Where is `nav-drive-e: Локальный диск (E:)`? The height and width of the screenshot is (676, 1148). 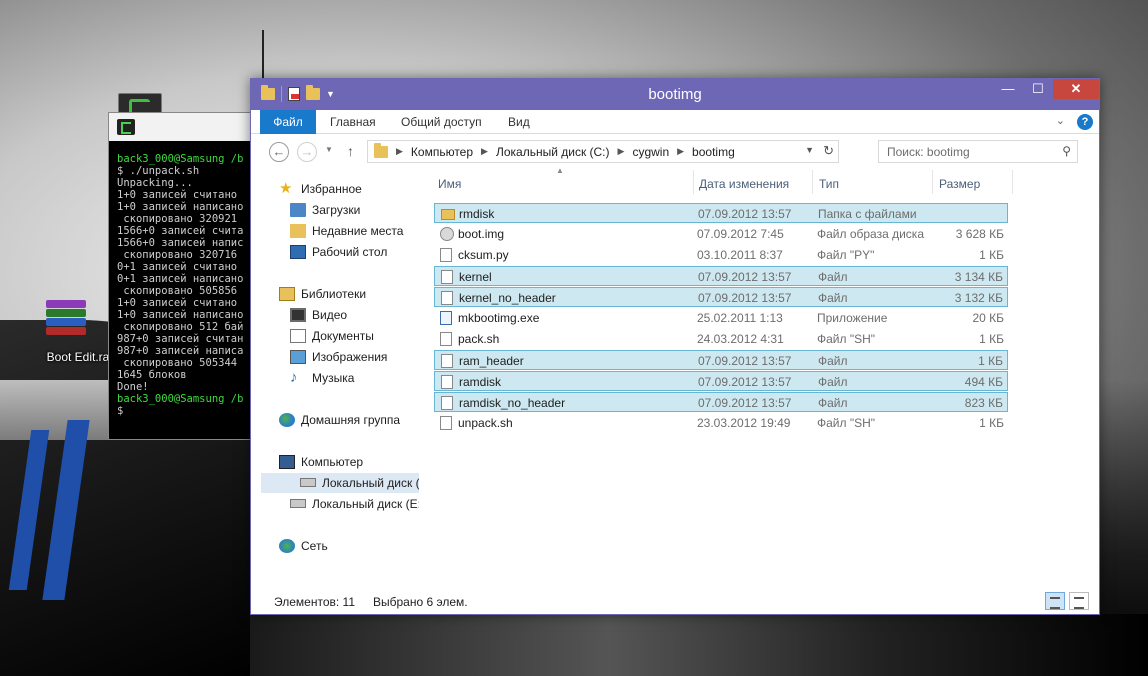
nav-drive-e: Локальный диск (E:) is located at coordinates (335, 504).